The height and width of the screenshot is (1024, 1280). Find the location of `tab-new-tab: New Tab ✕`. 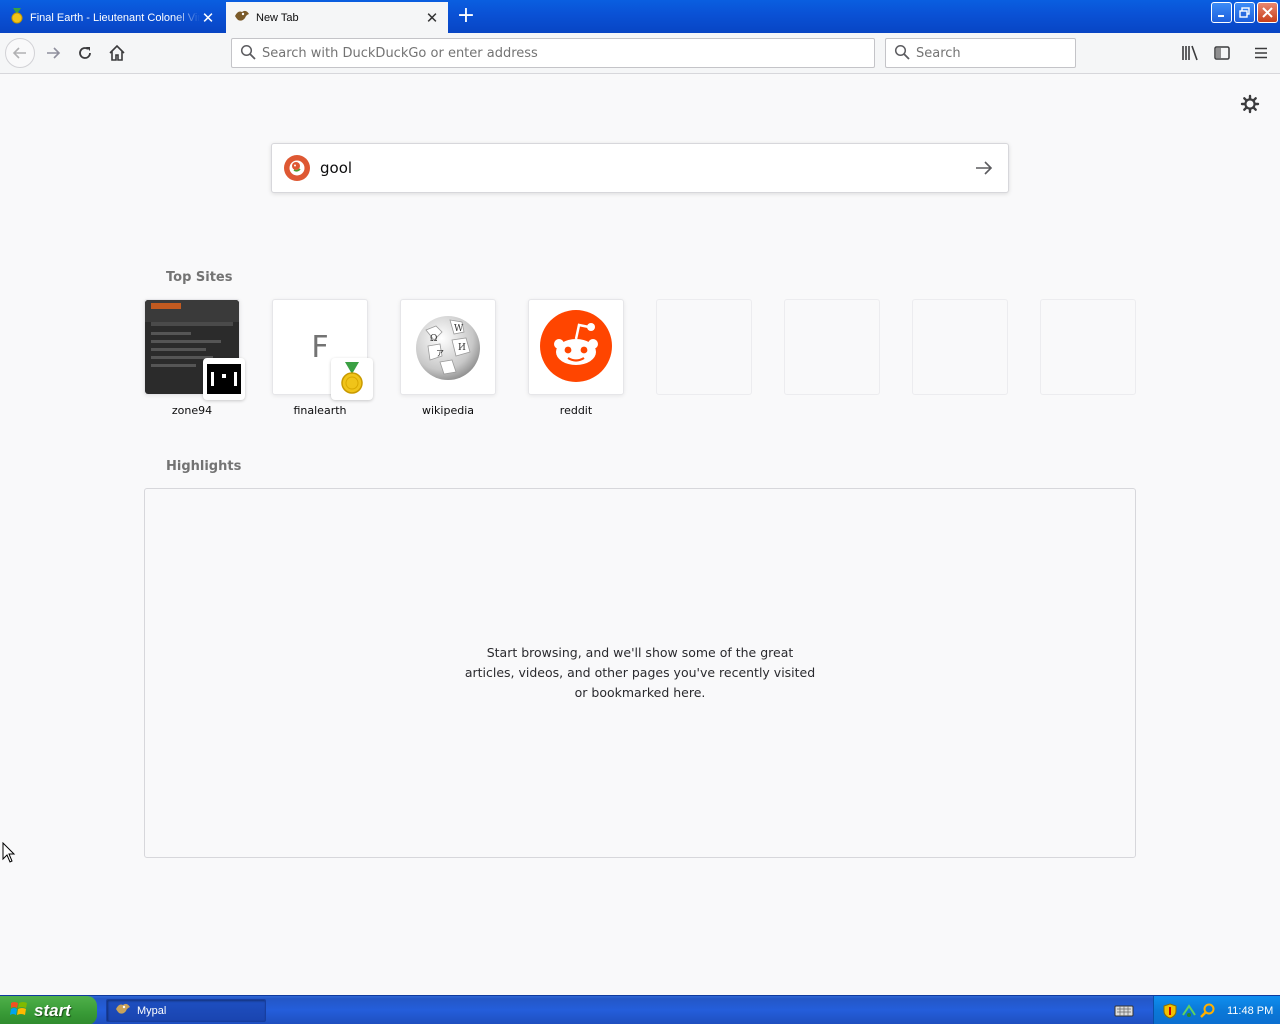

tab-new-tab: New Tab ✕ is located at coordinates (337, 17).